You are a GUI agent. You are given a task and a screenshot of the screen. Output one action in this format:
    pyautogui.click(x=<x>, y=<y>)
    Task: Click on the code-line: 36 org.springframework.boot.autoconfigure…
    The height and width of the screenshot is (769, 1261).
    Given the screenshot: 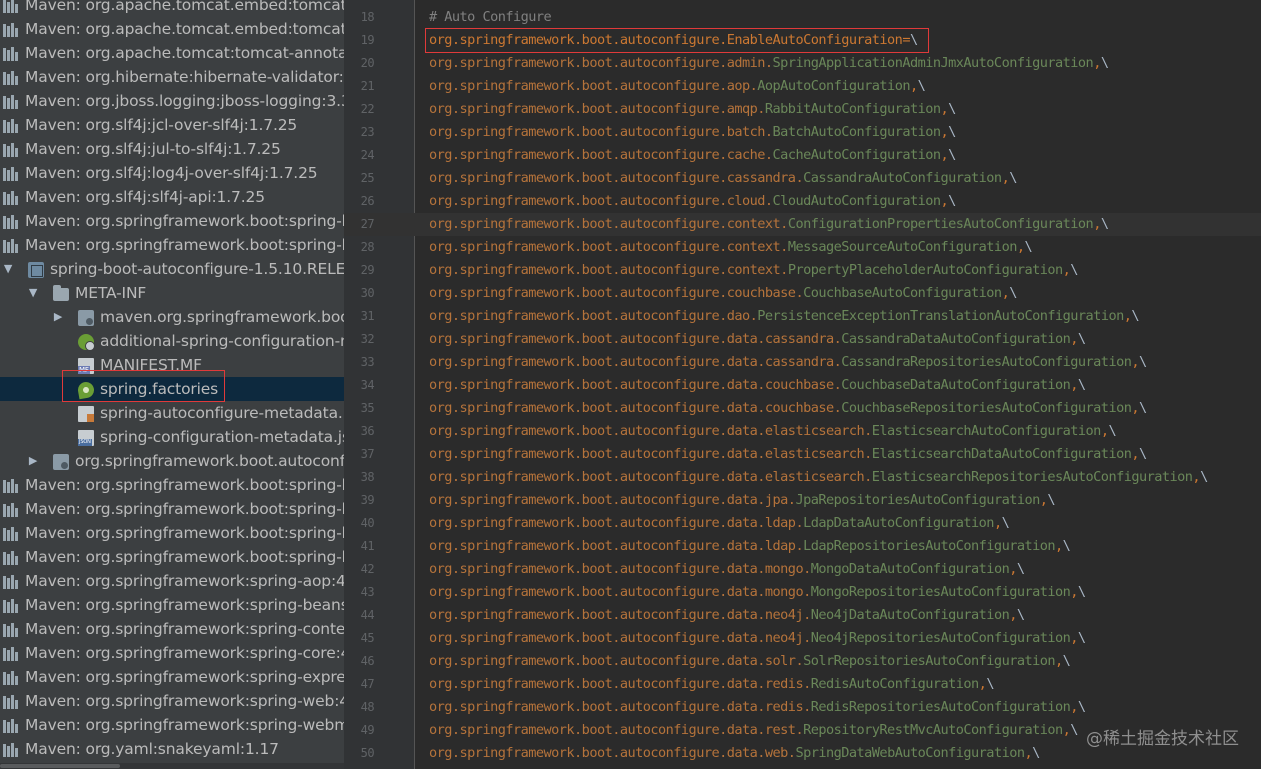 What is the action you would take?
    pyautogui.click(x=802, y=431)
    